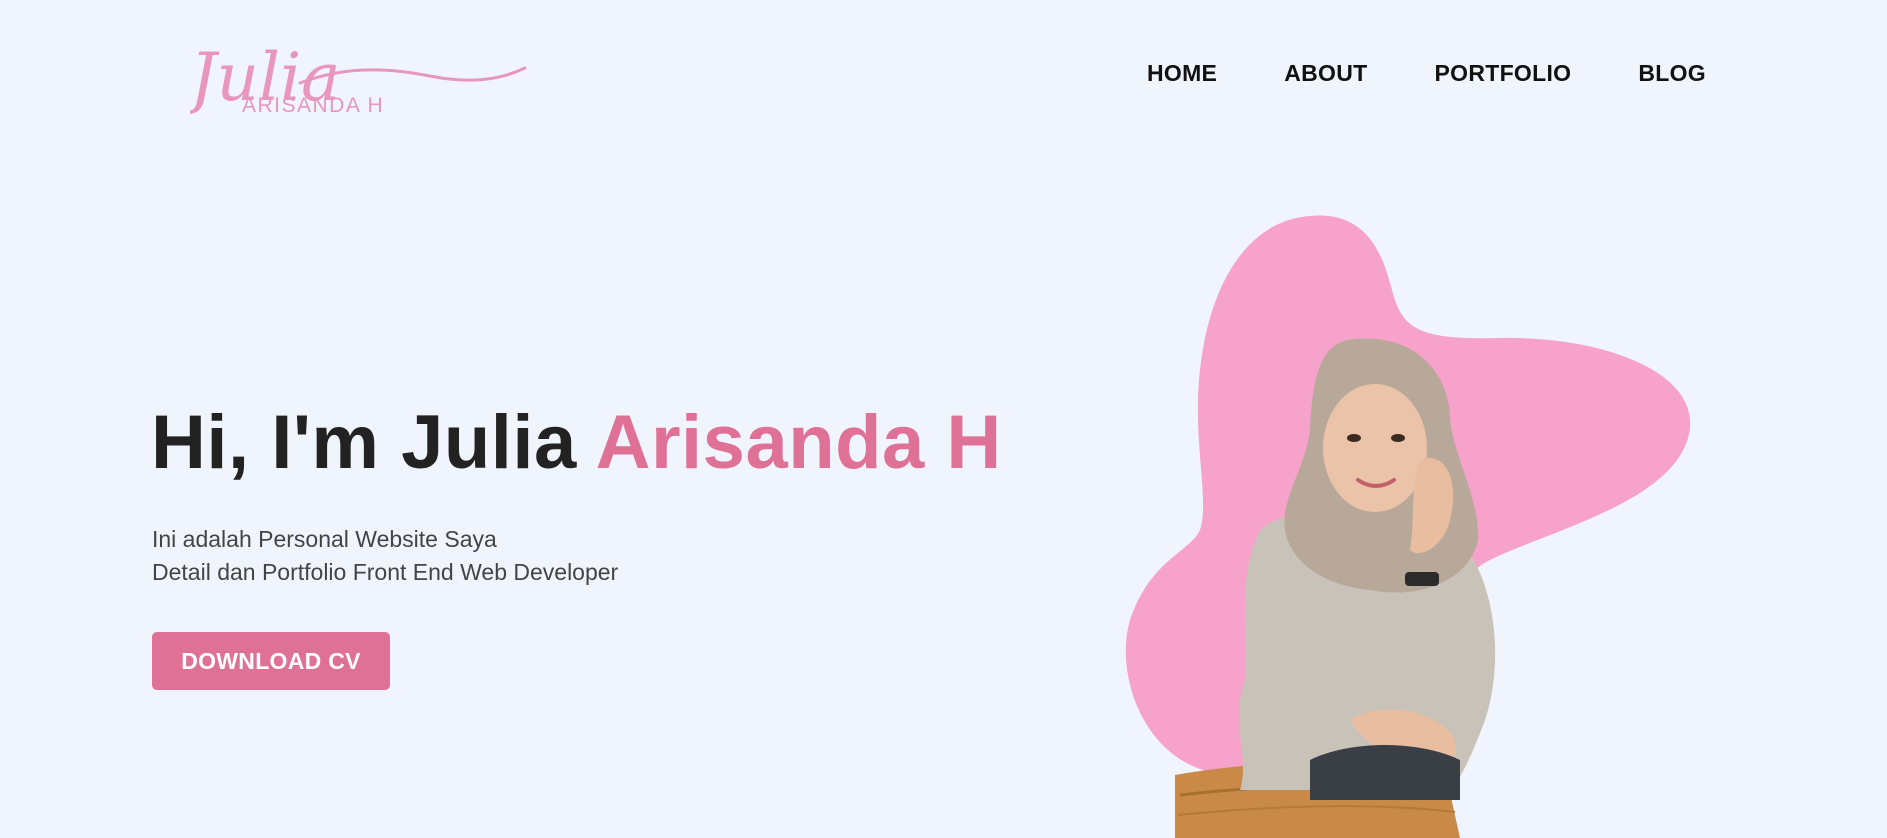 This screenshot has height=838, width=1887. Describe the element at coordinates (798, 442) in the screenshot. I see `hero-title-accent: Arisanda H` at that location.